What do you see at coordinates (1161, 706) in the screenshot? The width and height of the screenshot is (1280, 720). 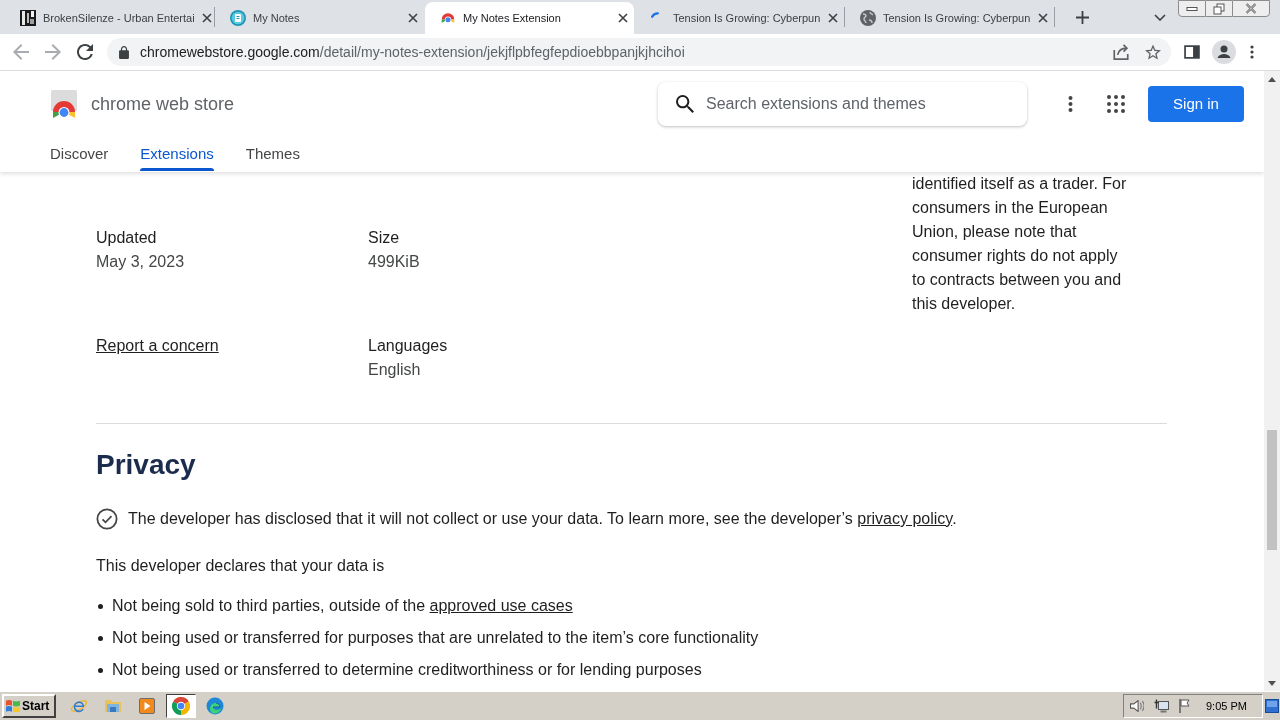 I see `network-icon` at bounding box center [1161, 706].